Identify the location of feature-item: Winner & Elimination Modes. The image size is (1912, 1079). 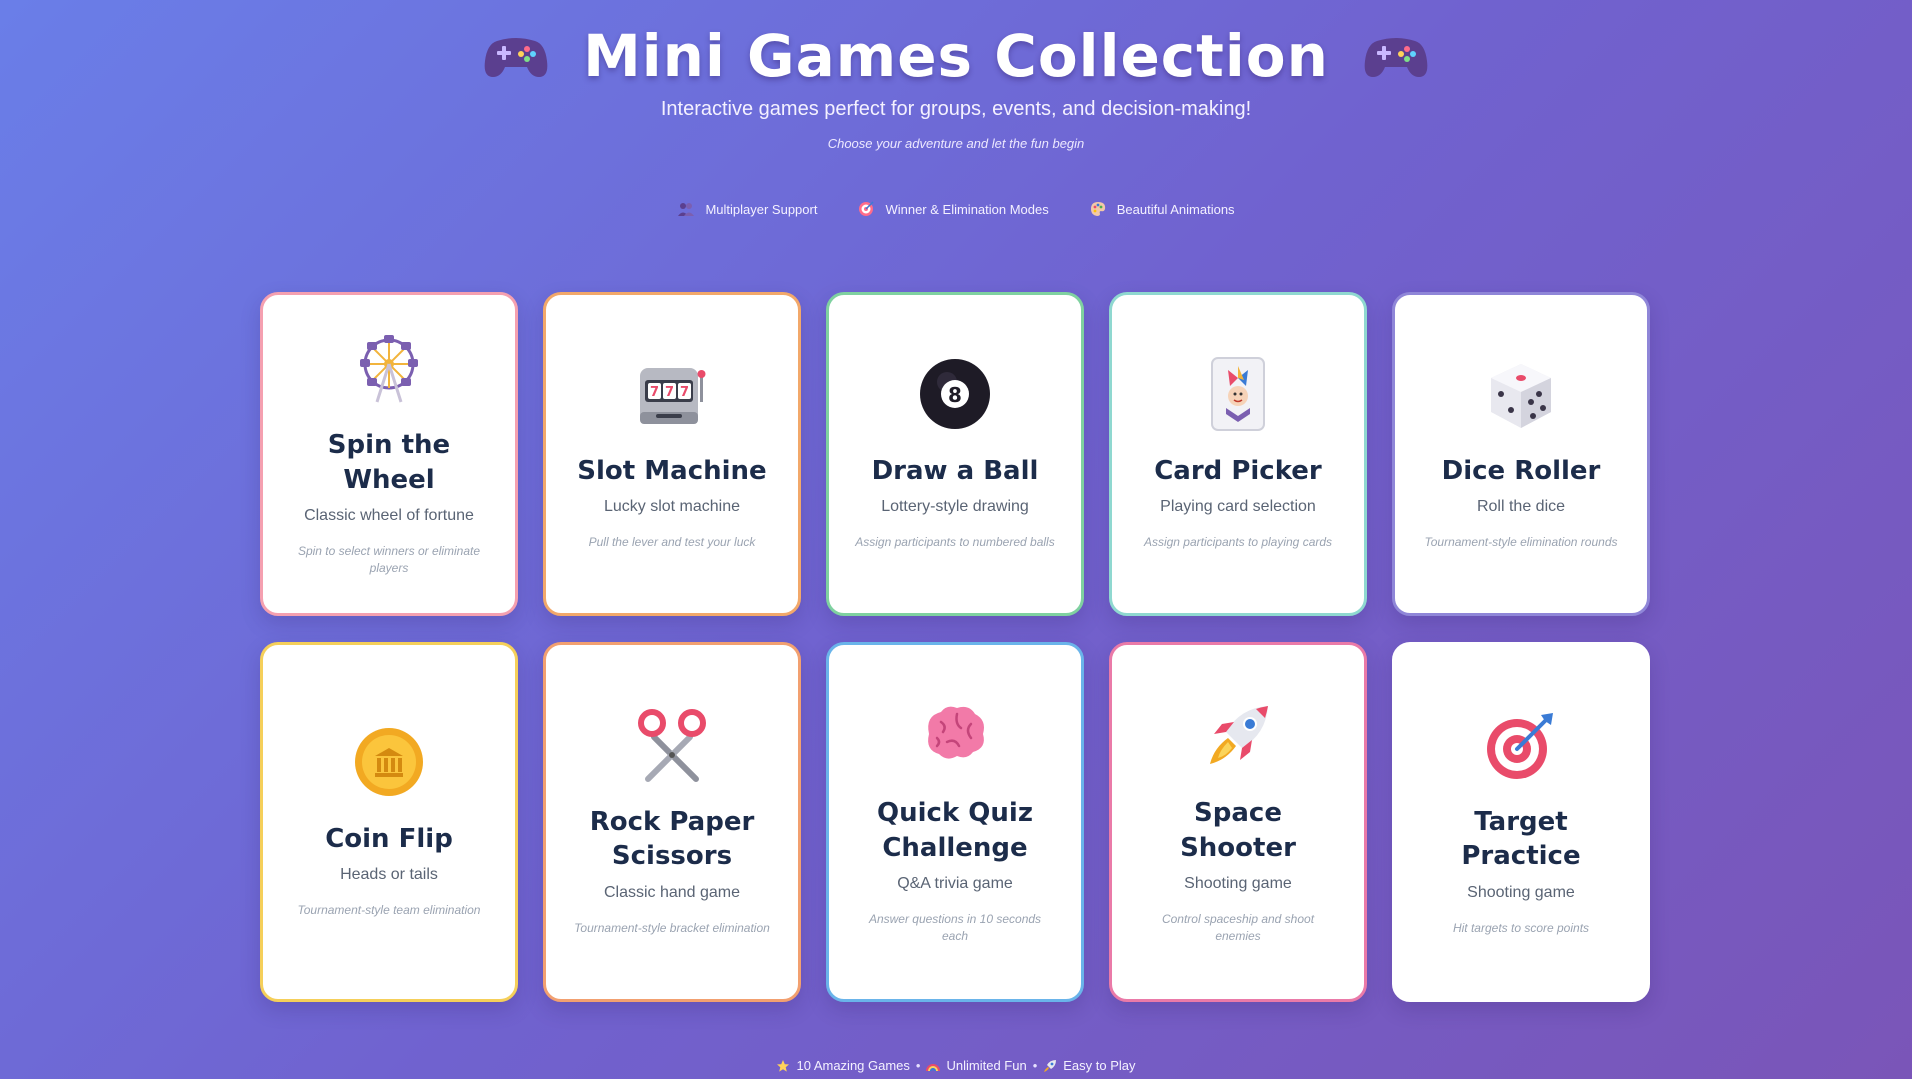
(953, 209).